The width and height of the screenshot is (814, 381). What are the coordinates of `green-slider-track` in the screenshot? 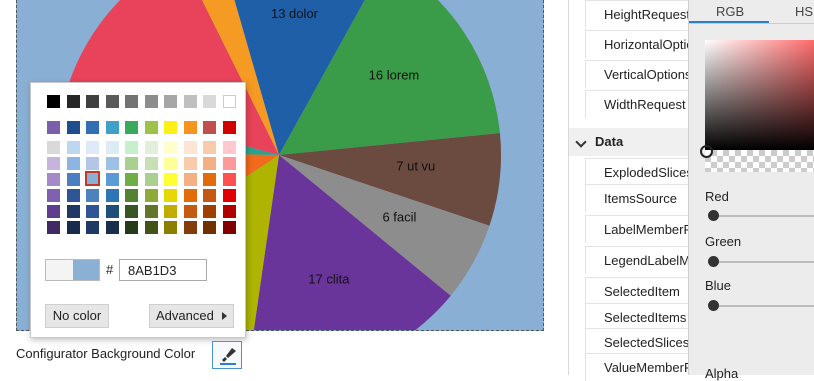 It's located at (763, 262).